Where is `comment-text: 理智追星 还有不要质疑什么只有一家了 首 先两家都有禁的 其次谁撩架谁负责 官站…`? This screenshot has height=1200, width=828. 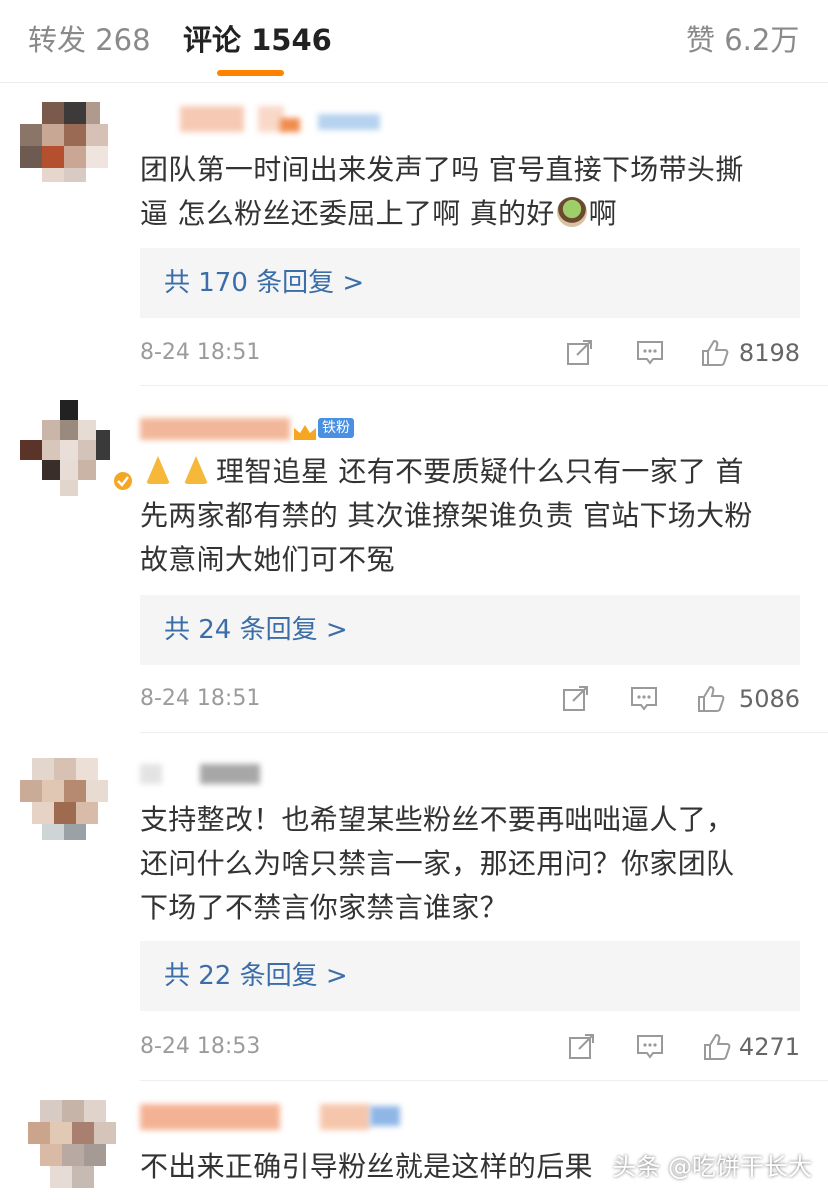 comment-text: 理智追星 还有不要质疑什么只有一家了 首 先两家都有禁的 其次谁撩架谁负责 官站… is located at coordinates (476, 516).